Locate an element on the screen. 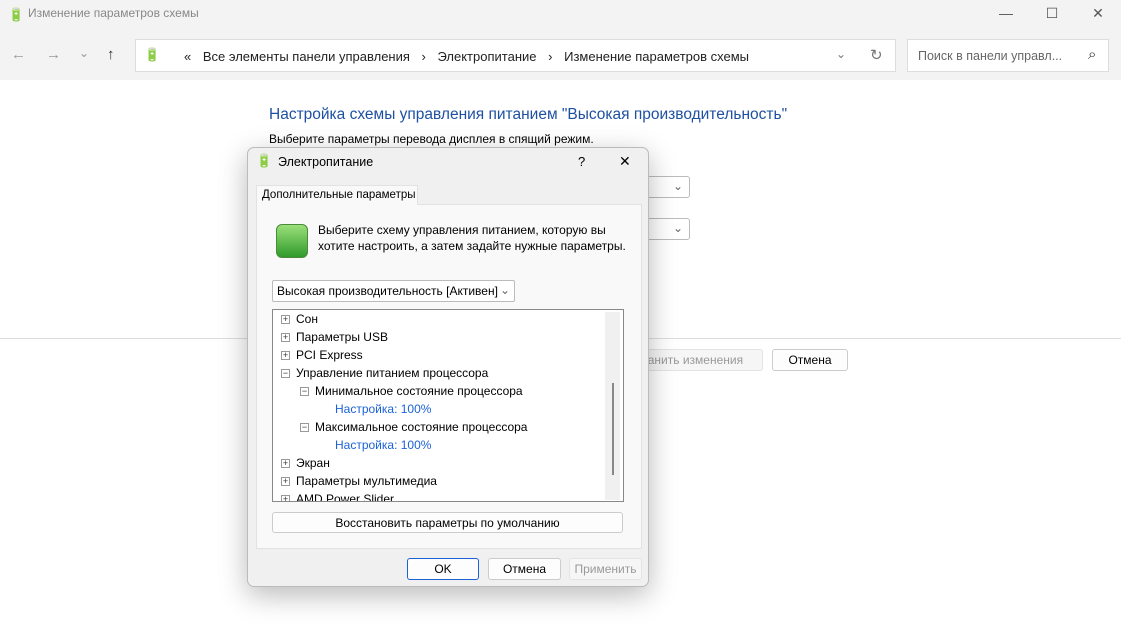  back-button: ← is located at coordinates (18, 54).